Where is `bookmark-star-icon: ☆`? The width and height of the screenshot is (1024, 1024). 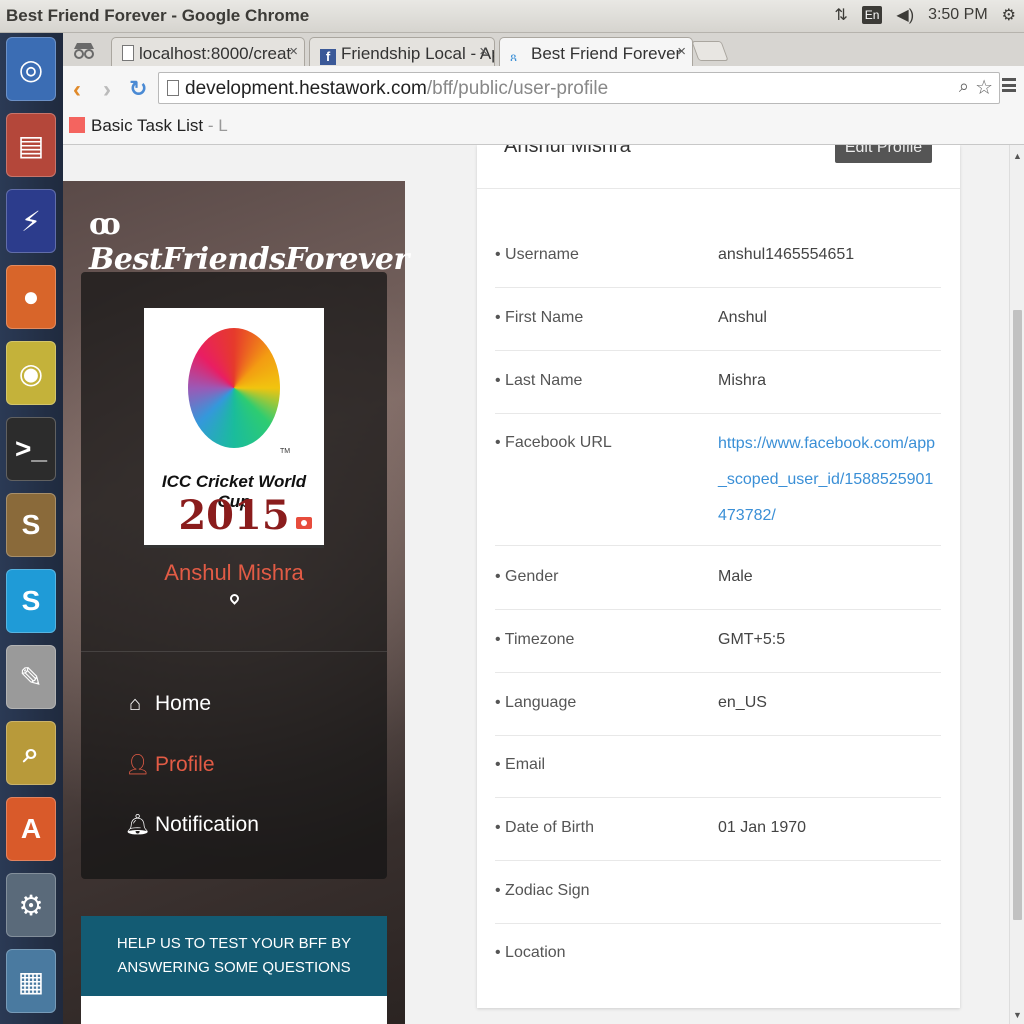
bookmark-star-icon: ☆ is located at coordinates (984, 87).